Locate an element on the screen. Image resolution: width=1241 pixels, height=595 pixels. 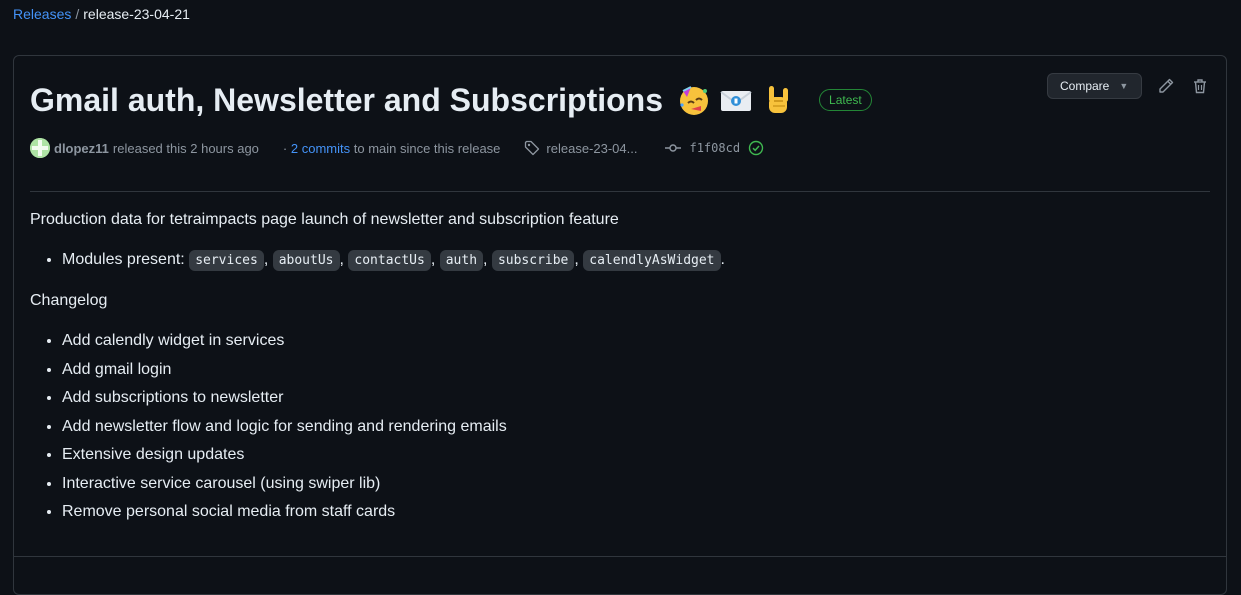
trash-icon is located at coordinates (1200, 86).